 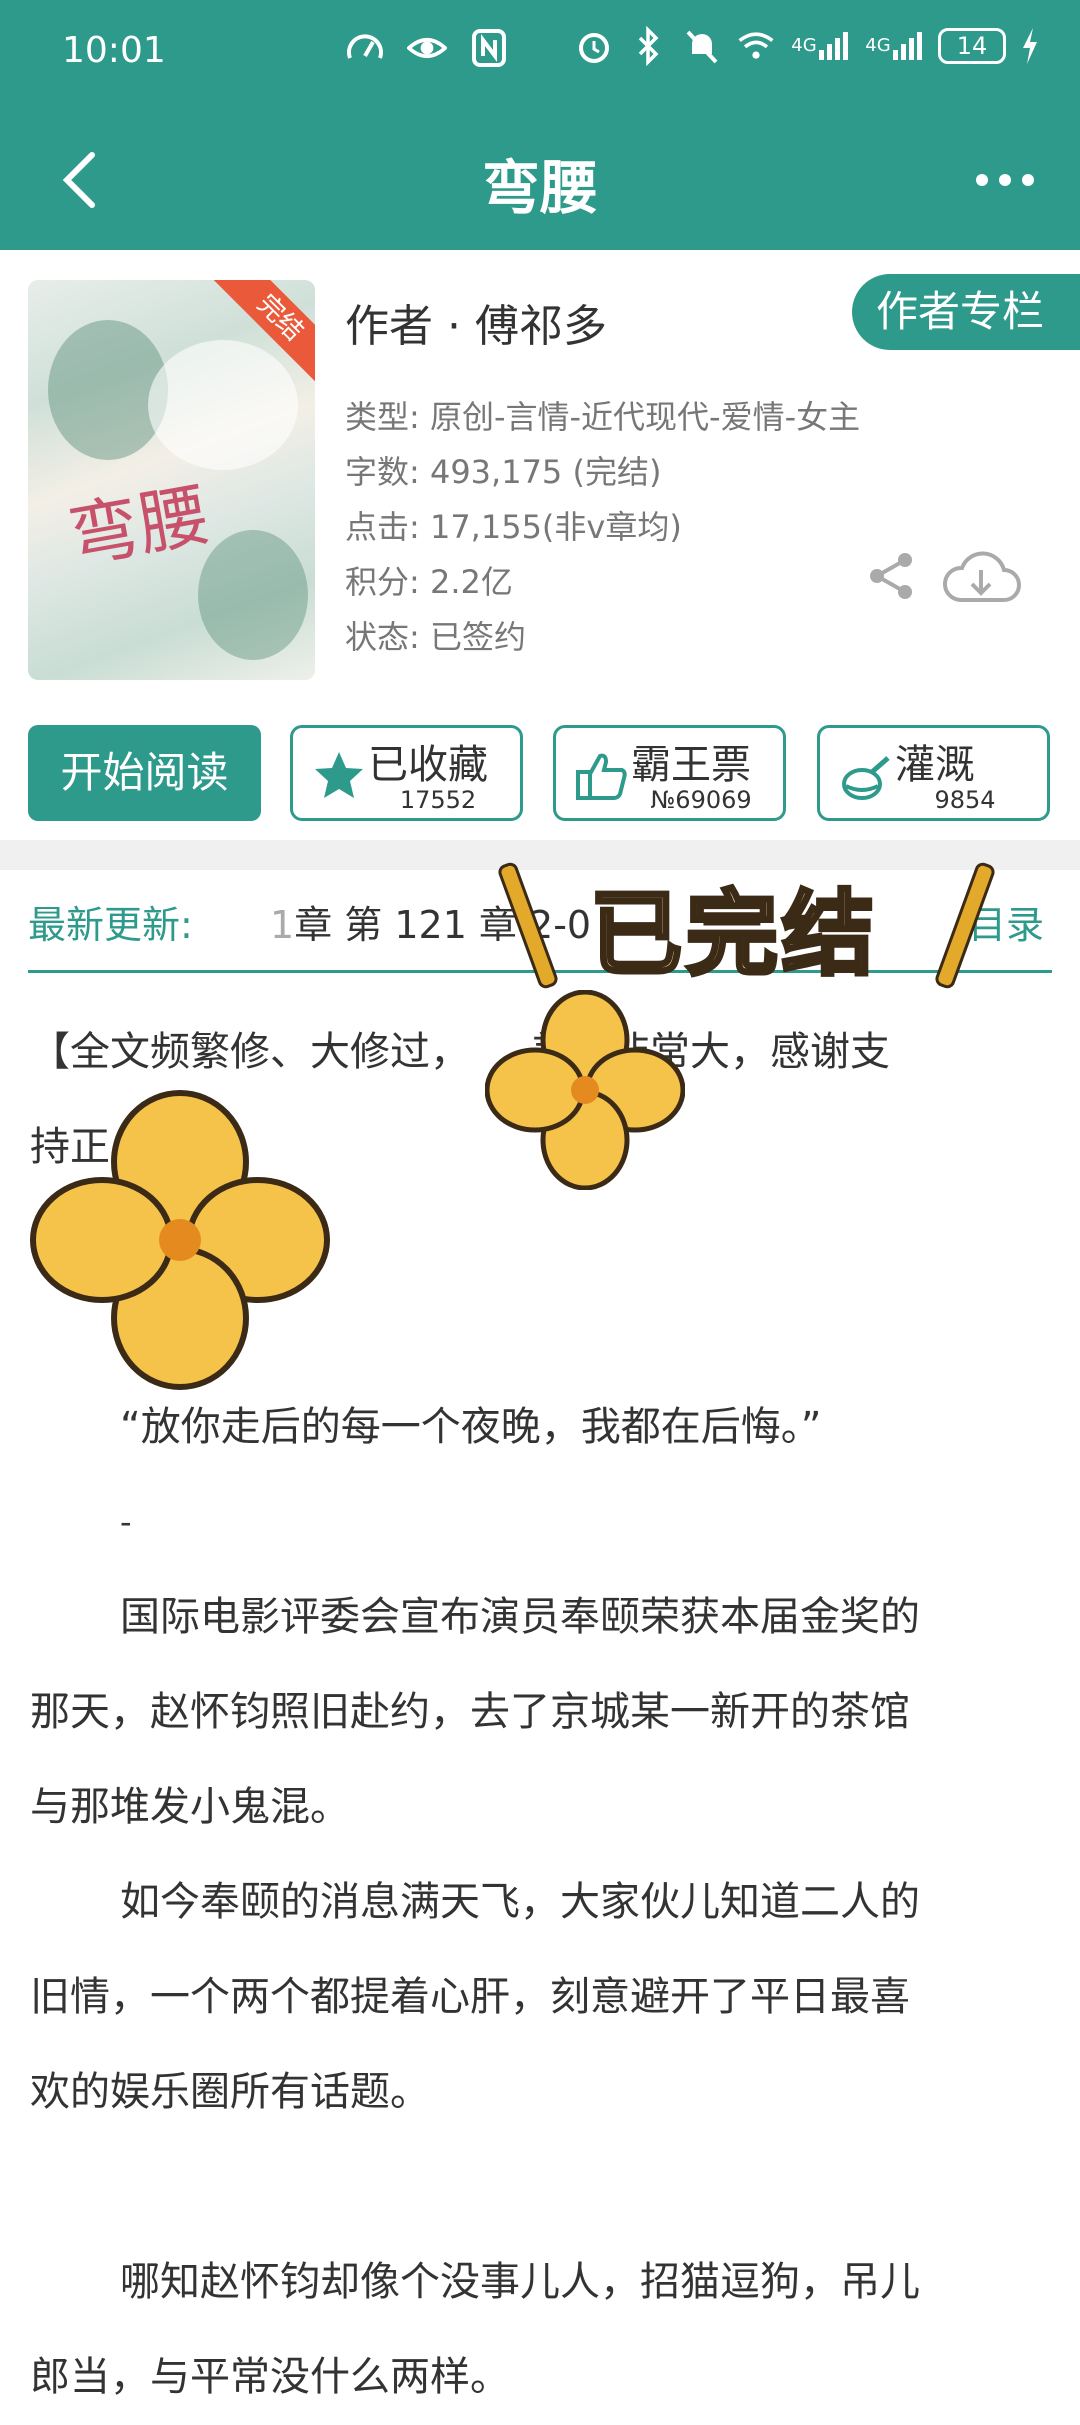 I want to click on status-icons-right: 4G 4G 14, so click(x=807, y=46).